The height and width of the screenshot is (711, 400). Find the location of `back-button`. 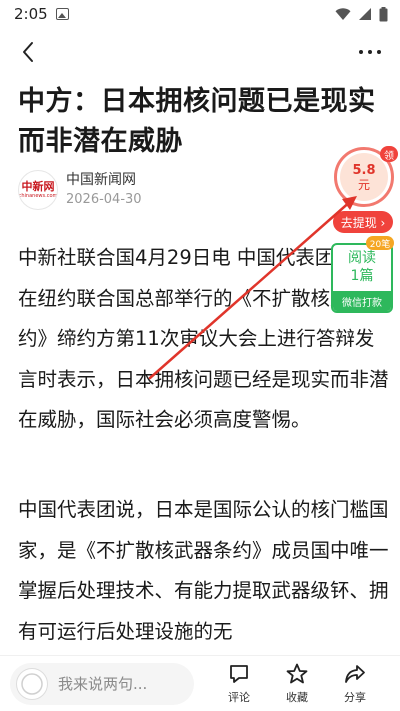

back-button is located at coordinates (28, 52).